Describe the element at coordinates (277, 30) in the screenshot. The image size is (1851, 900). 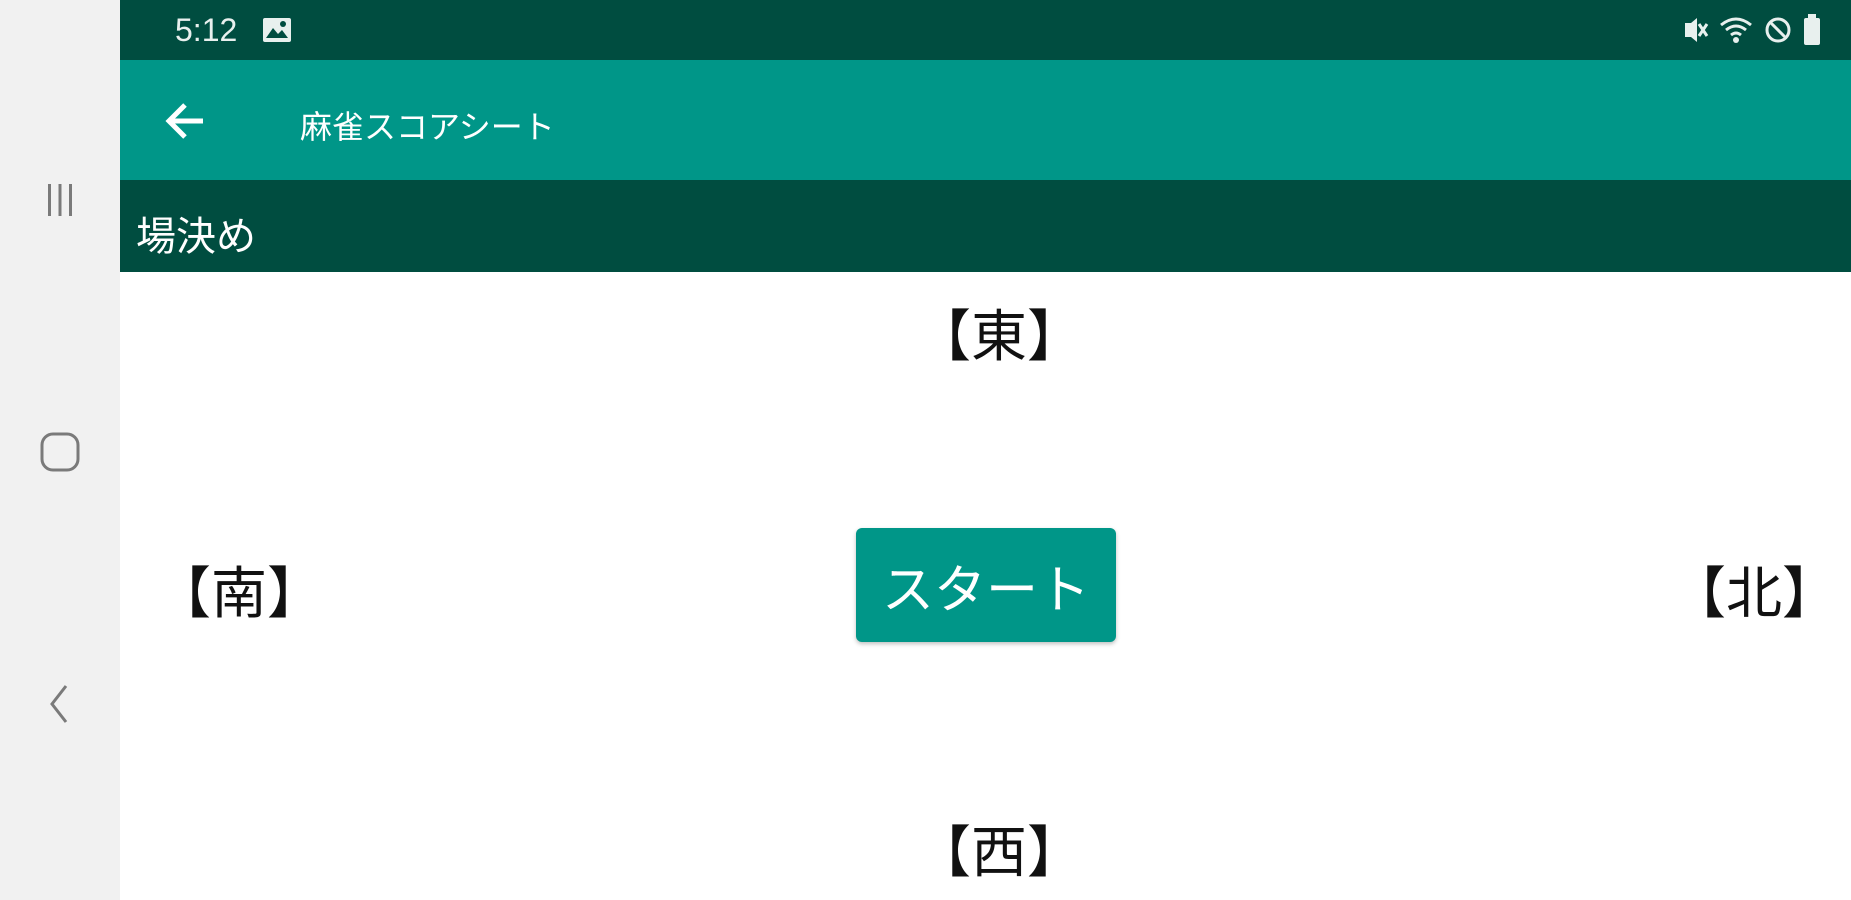
I see `gallery-icon` at that location.